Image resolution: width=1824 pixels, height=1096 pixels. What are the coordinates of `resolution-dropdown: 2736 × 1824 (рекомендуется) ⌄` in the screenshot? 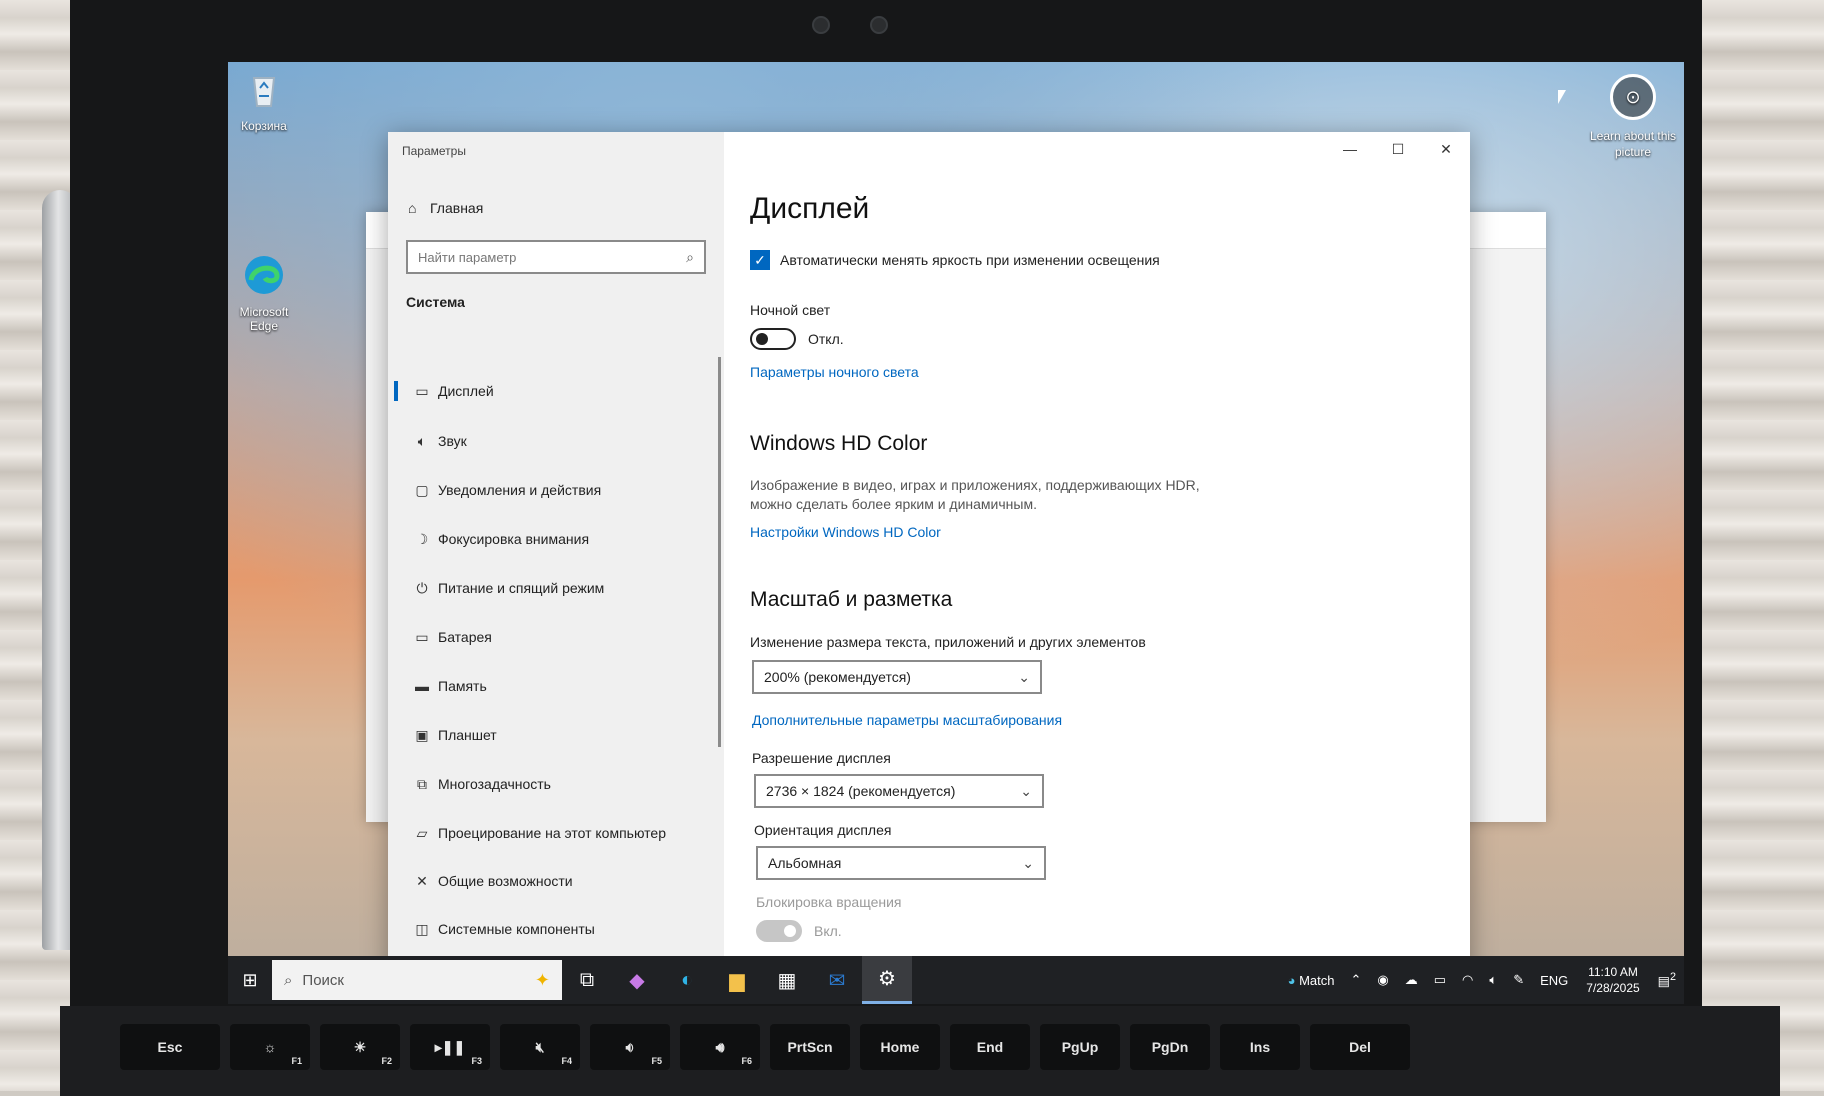 It's located at (899, 791).